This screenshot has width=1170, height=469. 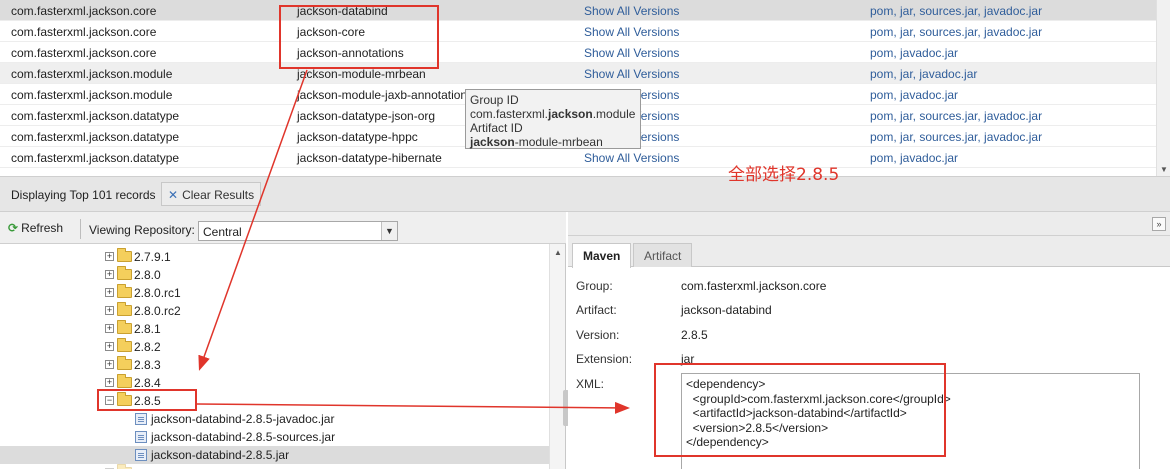 I want to click on repository-toolbar: ⟳ Refresh Viewing Repository: Central ▼, so click(x=283, y=228).